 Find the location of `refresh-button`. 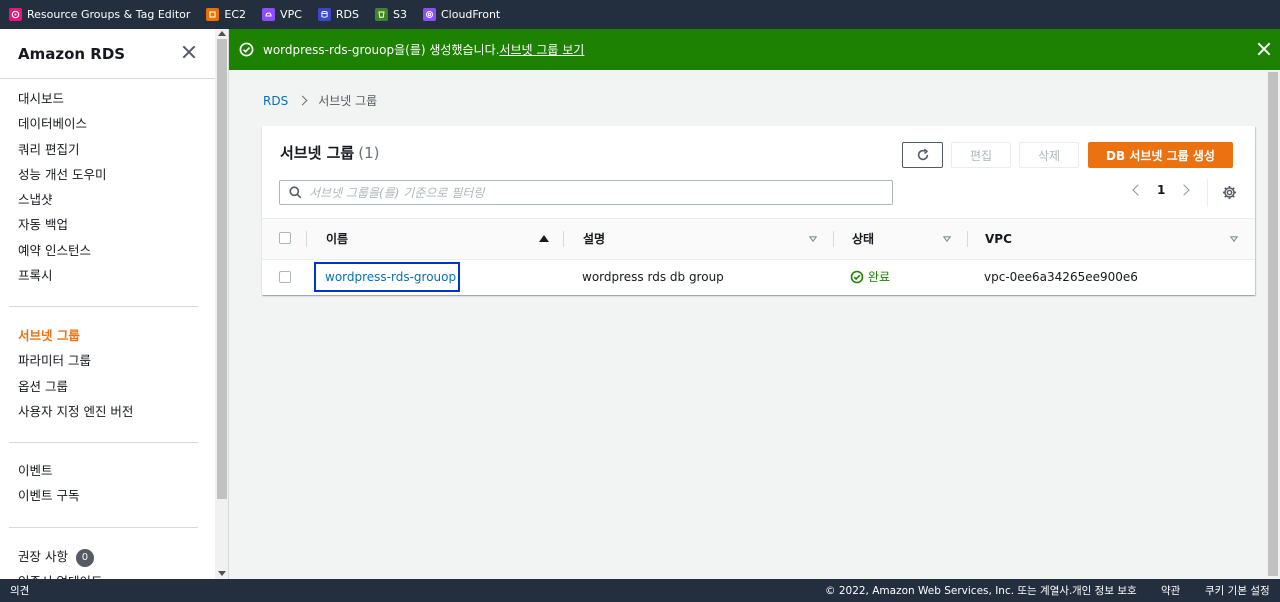

refresh-button is located at coordinates (922, 155).